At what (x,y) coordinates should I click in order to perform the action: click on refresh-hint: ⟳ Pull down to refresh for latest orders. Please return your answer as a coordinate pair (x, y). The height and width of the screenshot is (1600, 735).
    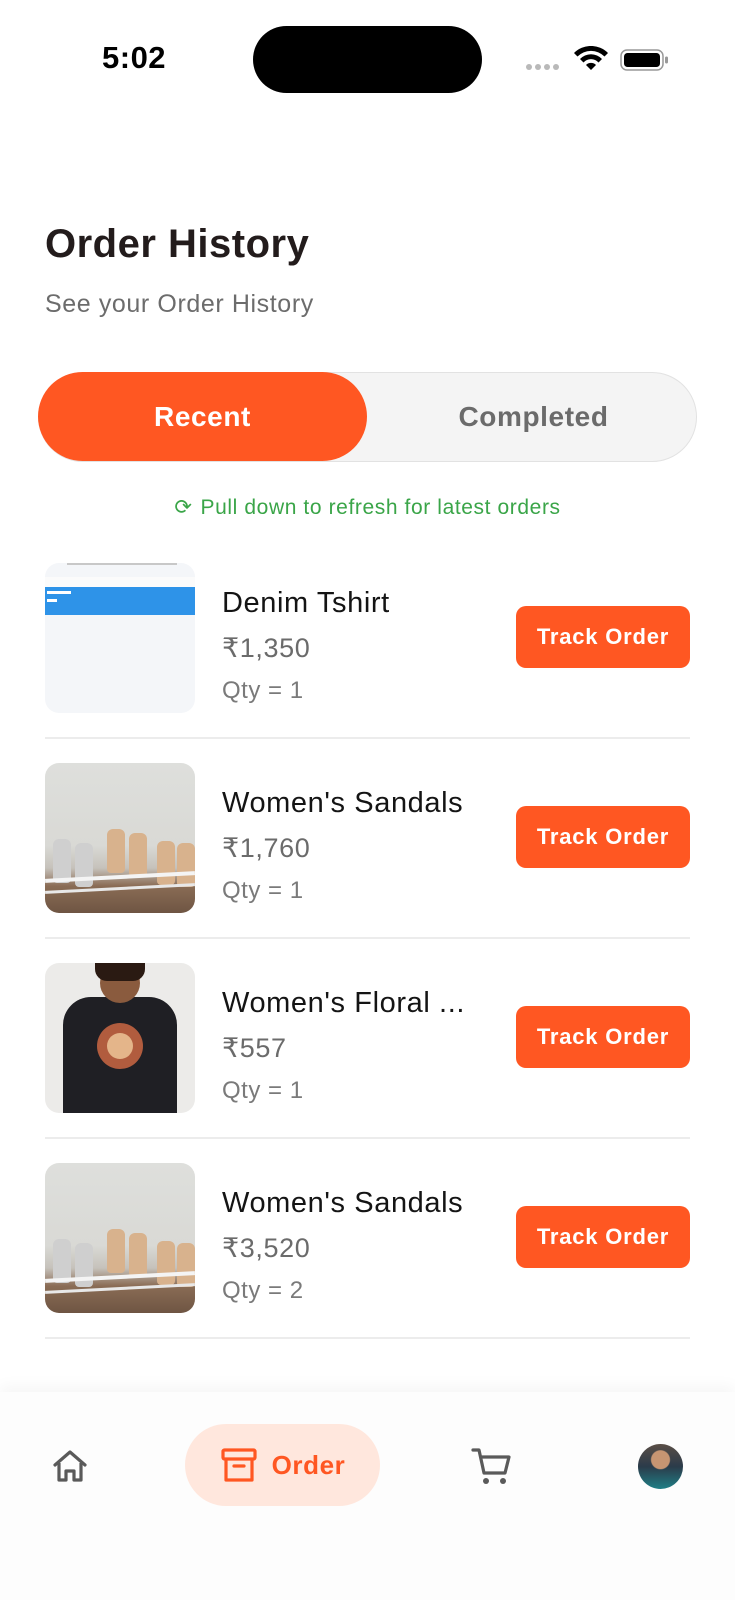
    Looking at the image, I should click on (367, 507).